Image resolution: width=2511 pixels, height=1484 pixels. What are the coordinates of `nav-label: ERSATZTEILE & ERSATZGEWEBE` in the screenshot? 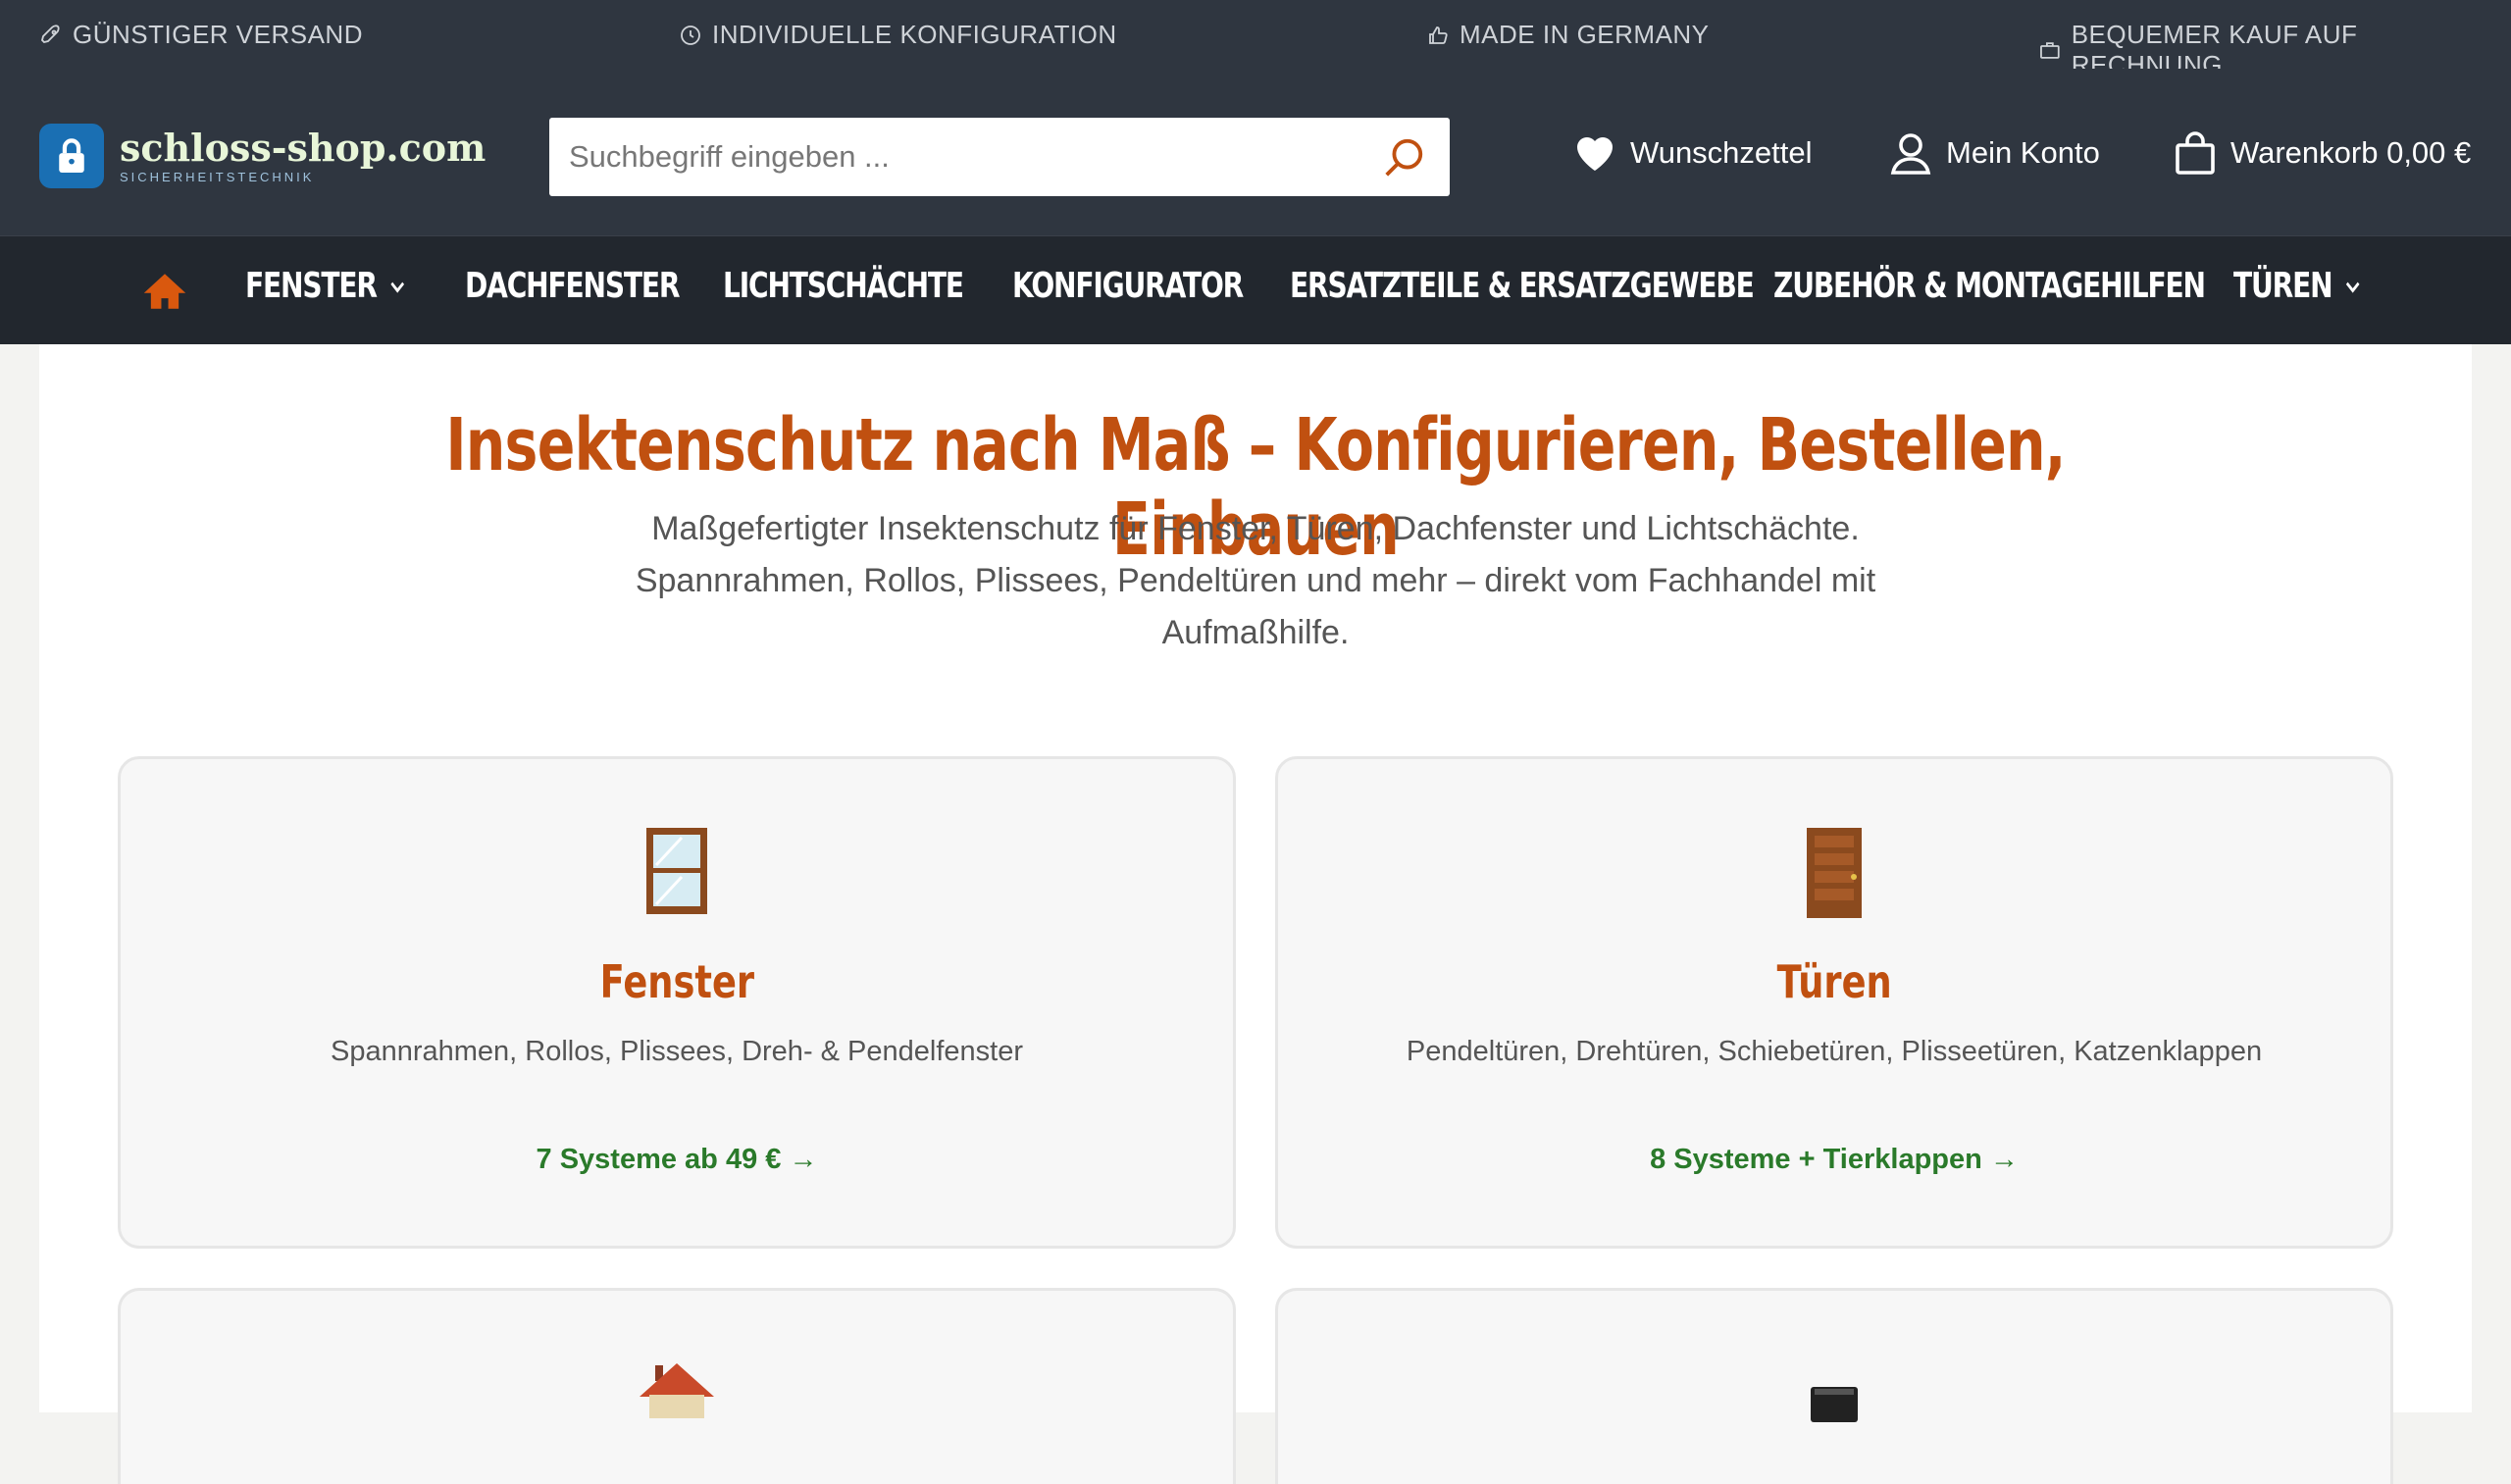 It's located at (1522, 286).